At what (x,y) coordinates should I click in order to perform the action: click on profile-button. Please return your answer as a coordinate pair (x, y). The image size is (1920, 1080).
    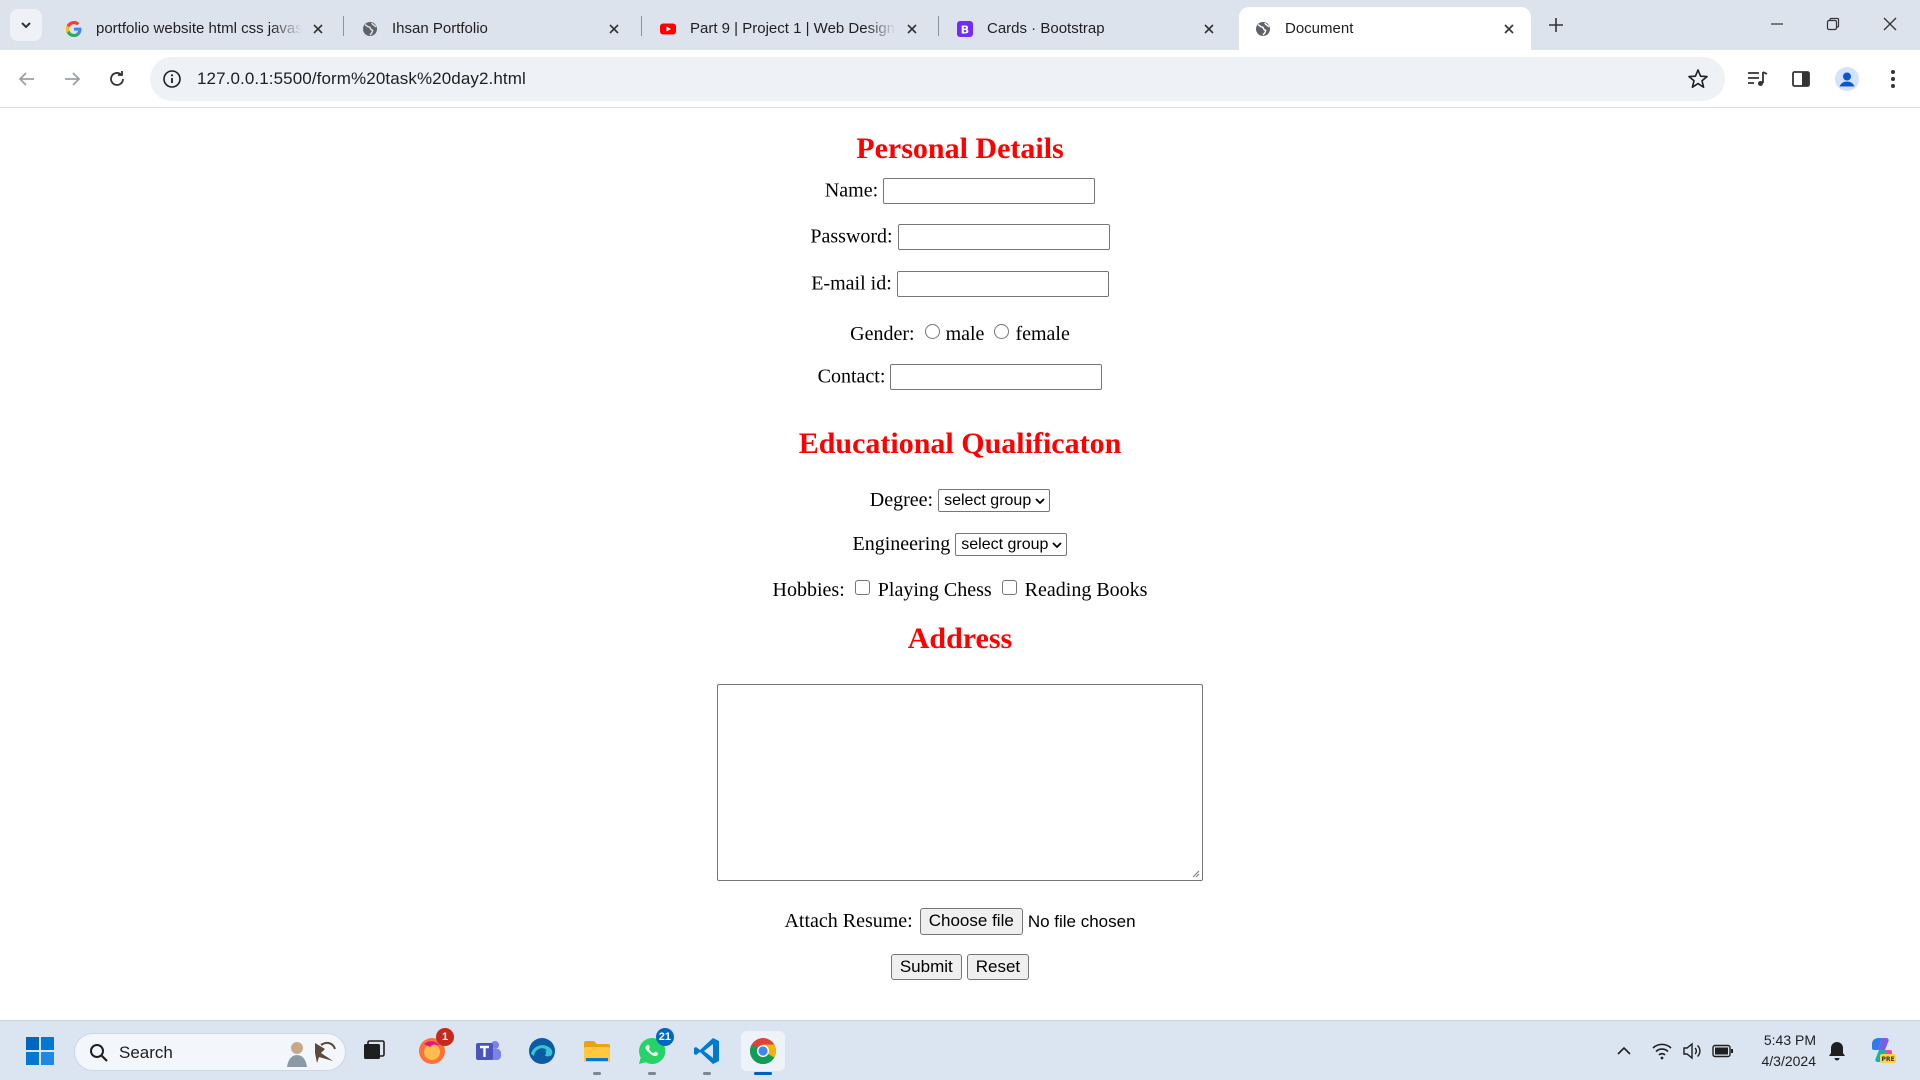
    Looking at the image, I should click on (1847, 79).